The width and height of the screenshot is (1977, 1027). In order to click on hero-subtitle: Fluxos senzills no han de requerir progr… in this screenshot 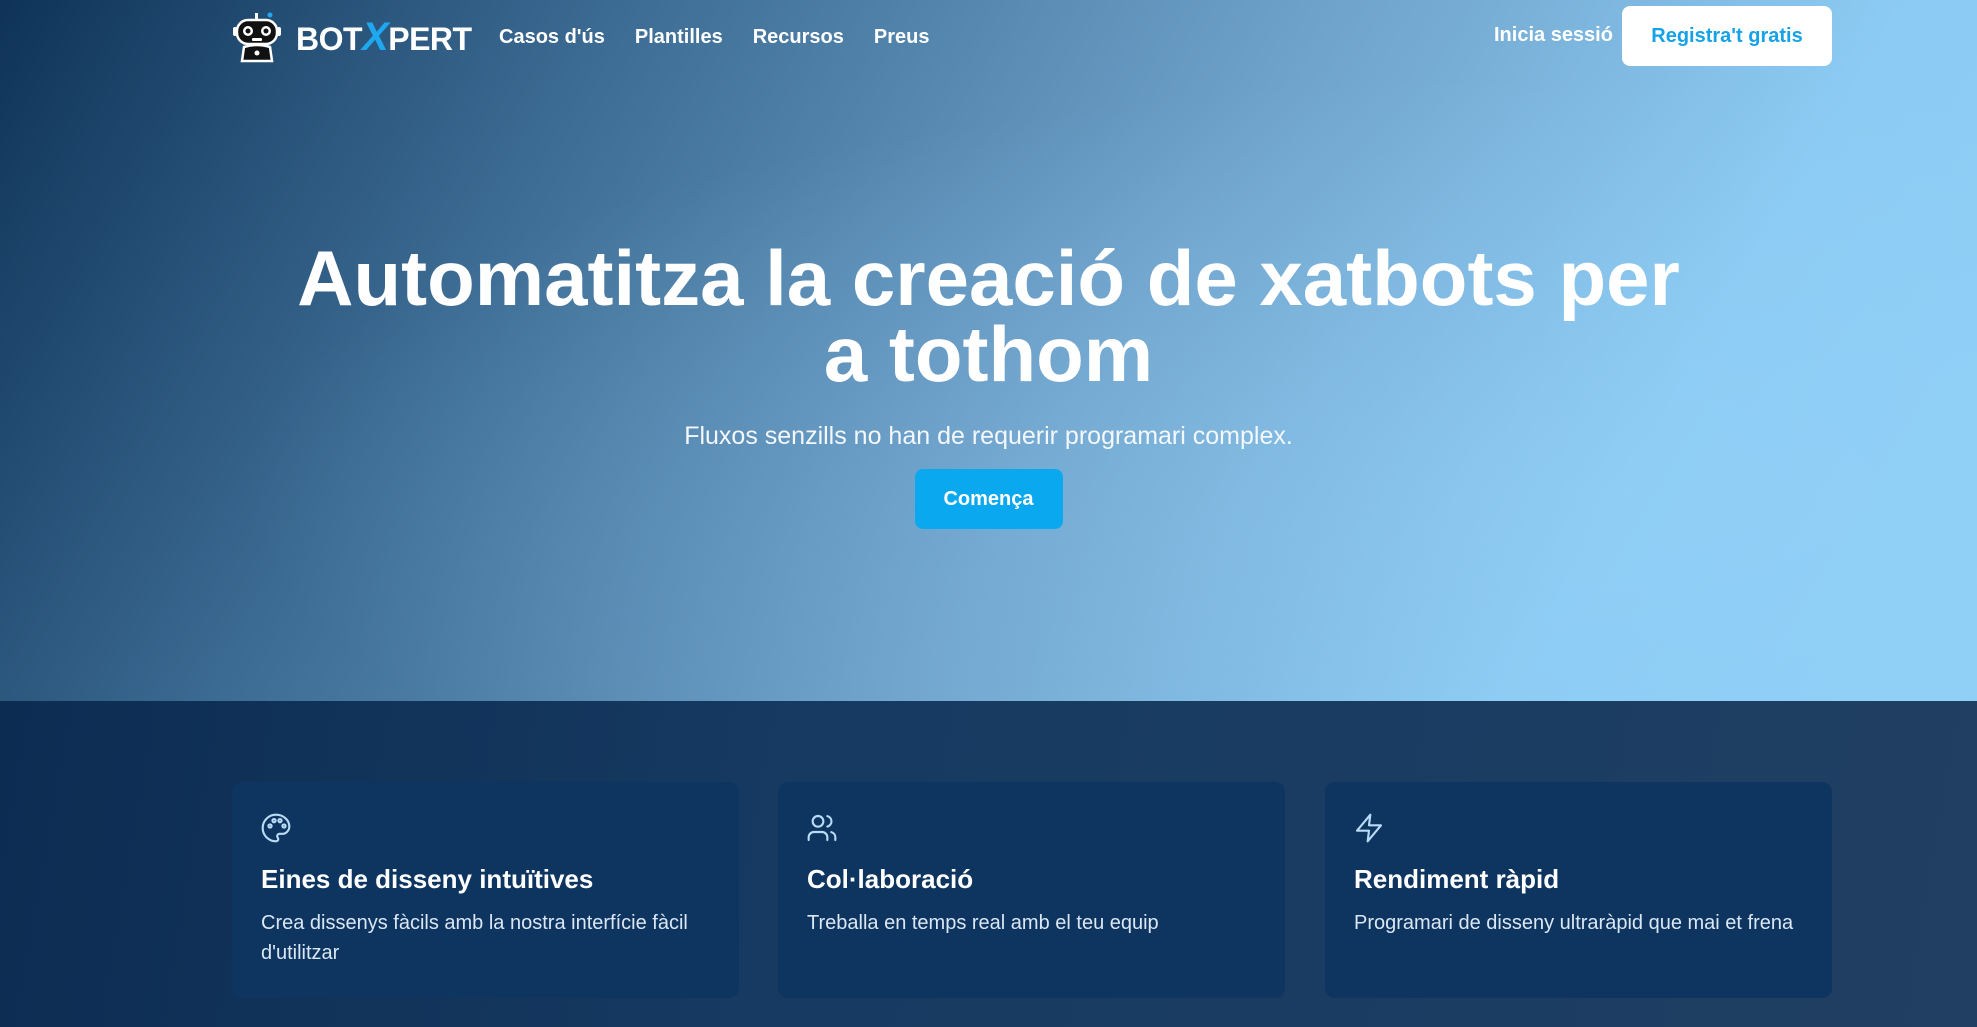, I will do `click(988, 436)`.